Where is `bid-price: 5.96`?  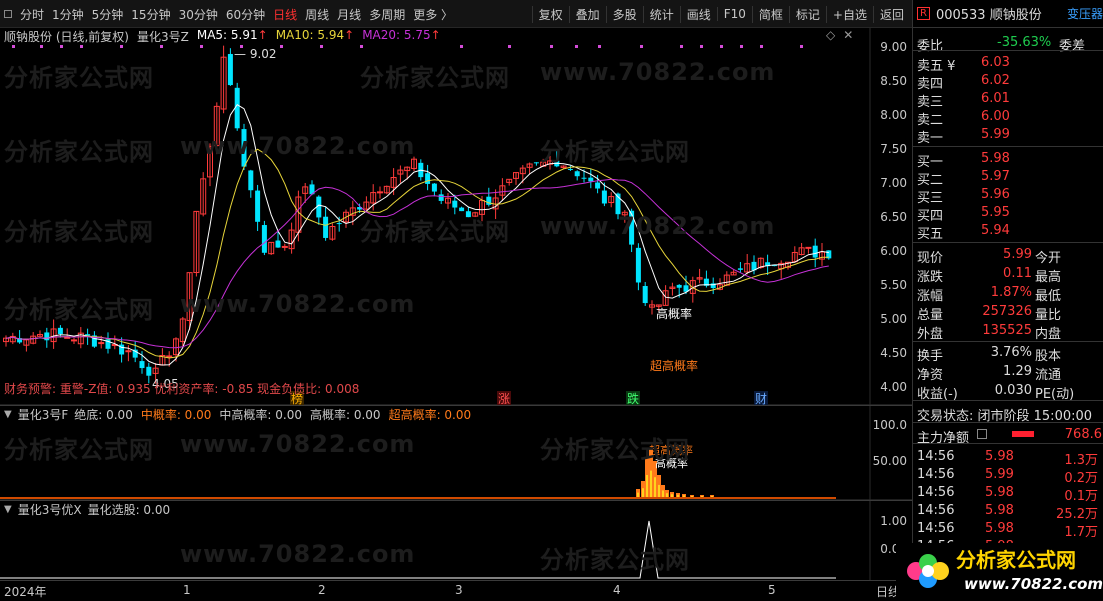
bid-price: 5.96 is located at coordinates (995, 194).